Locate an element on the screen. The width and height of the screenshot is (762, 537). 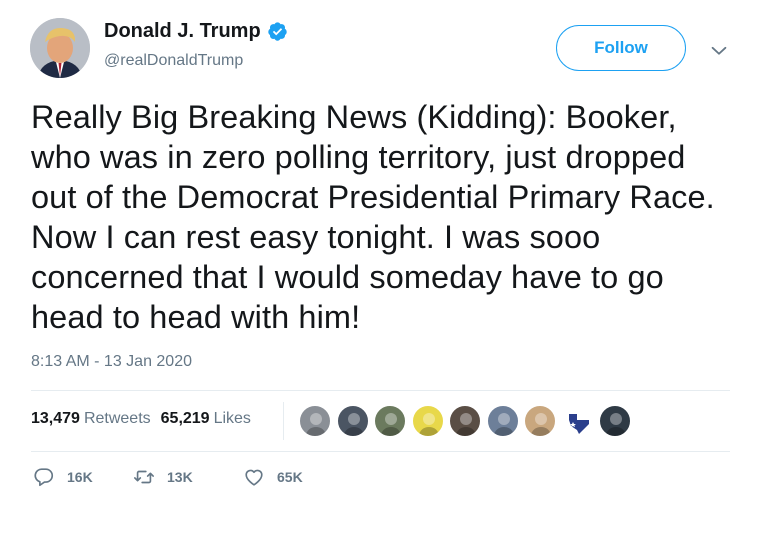
author-display-name: Donald J. Trump is located at coordinates (182, 31).